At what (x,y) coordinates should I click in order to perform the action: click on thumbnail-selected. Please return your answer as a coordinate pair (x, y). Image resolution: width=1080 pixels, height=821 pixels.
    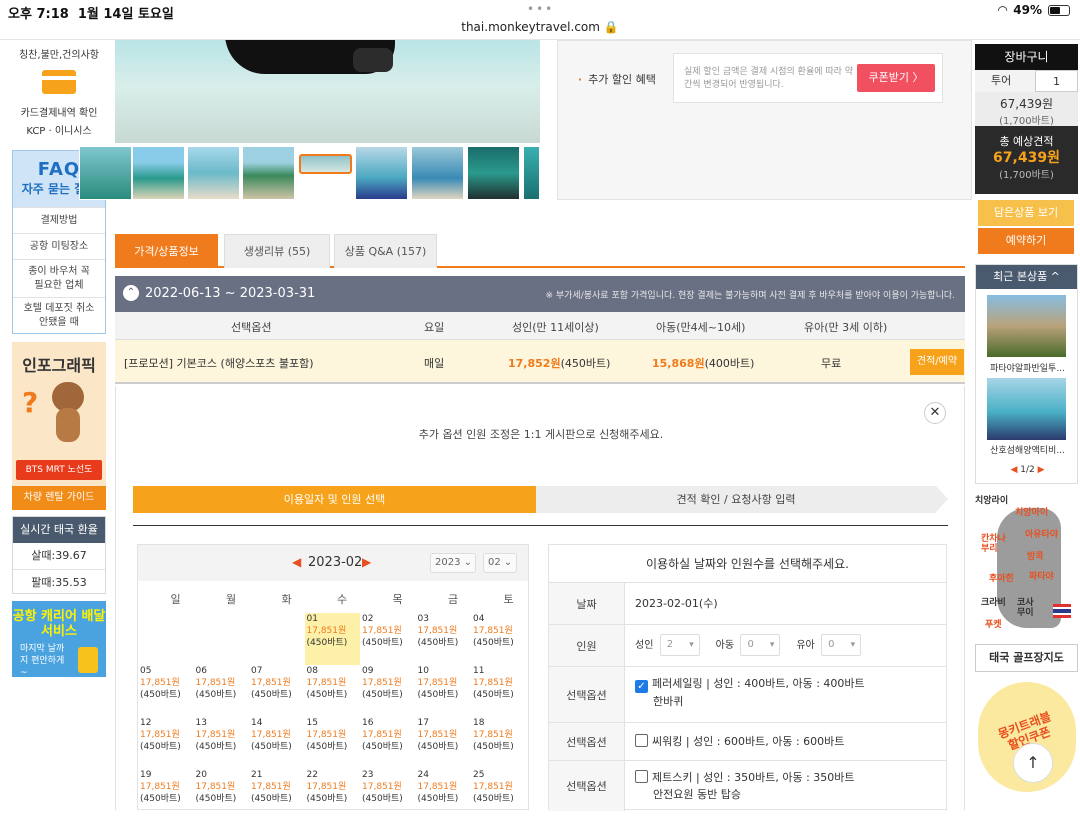
    Looking at the image, I should click on (325, 164).